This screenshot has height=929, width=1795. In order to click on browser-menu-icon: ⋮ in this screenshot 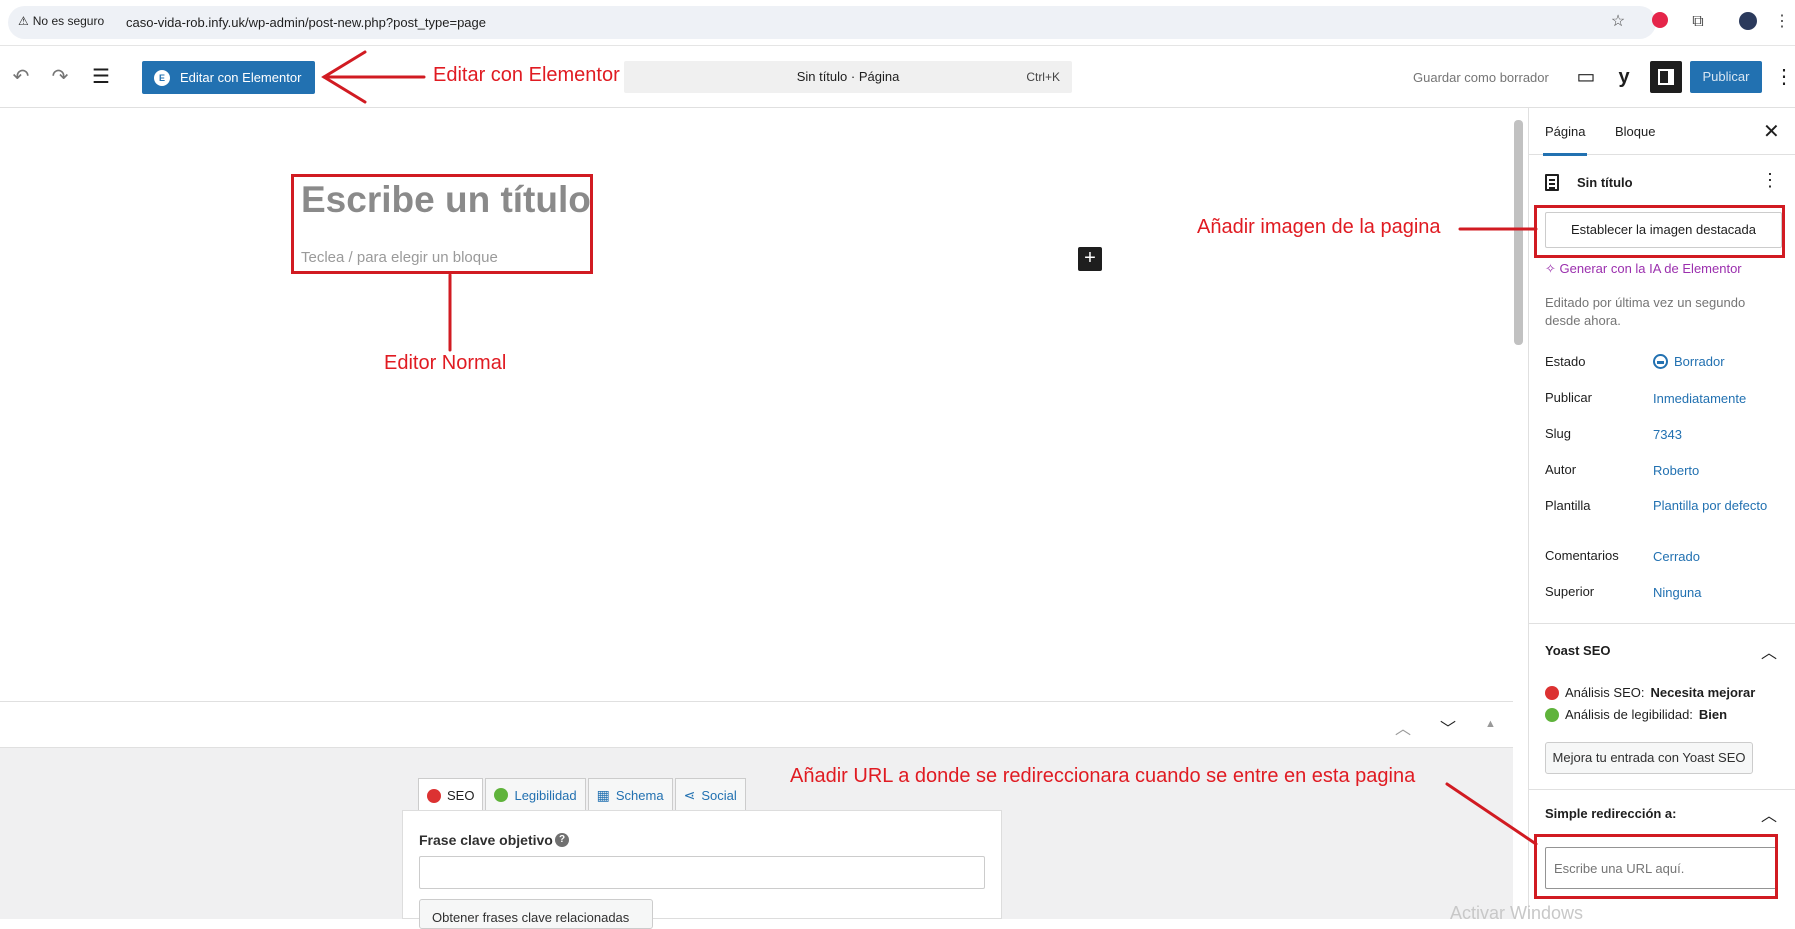, I will do `click(1782, 22)`.